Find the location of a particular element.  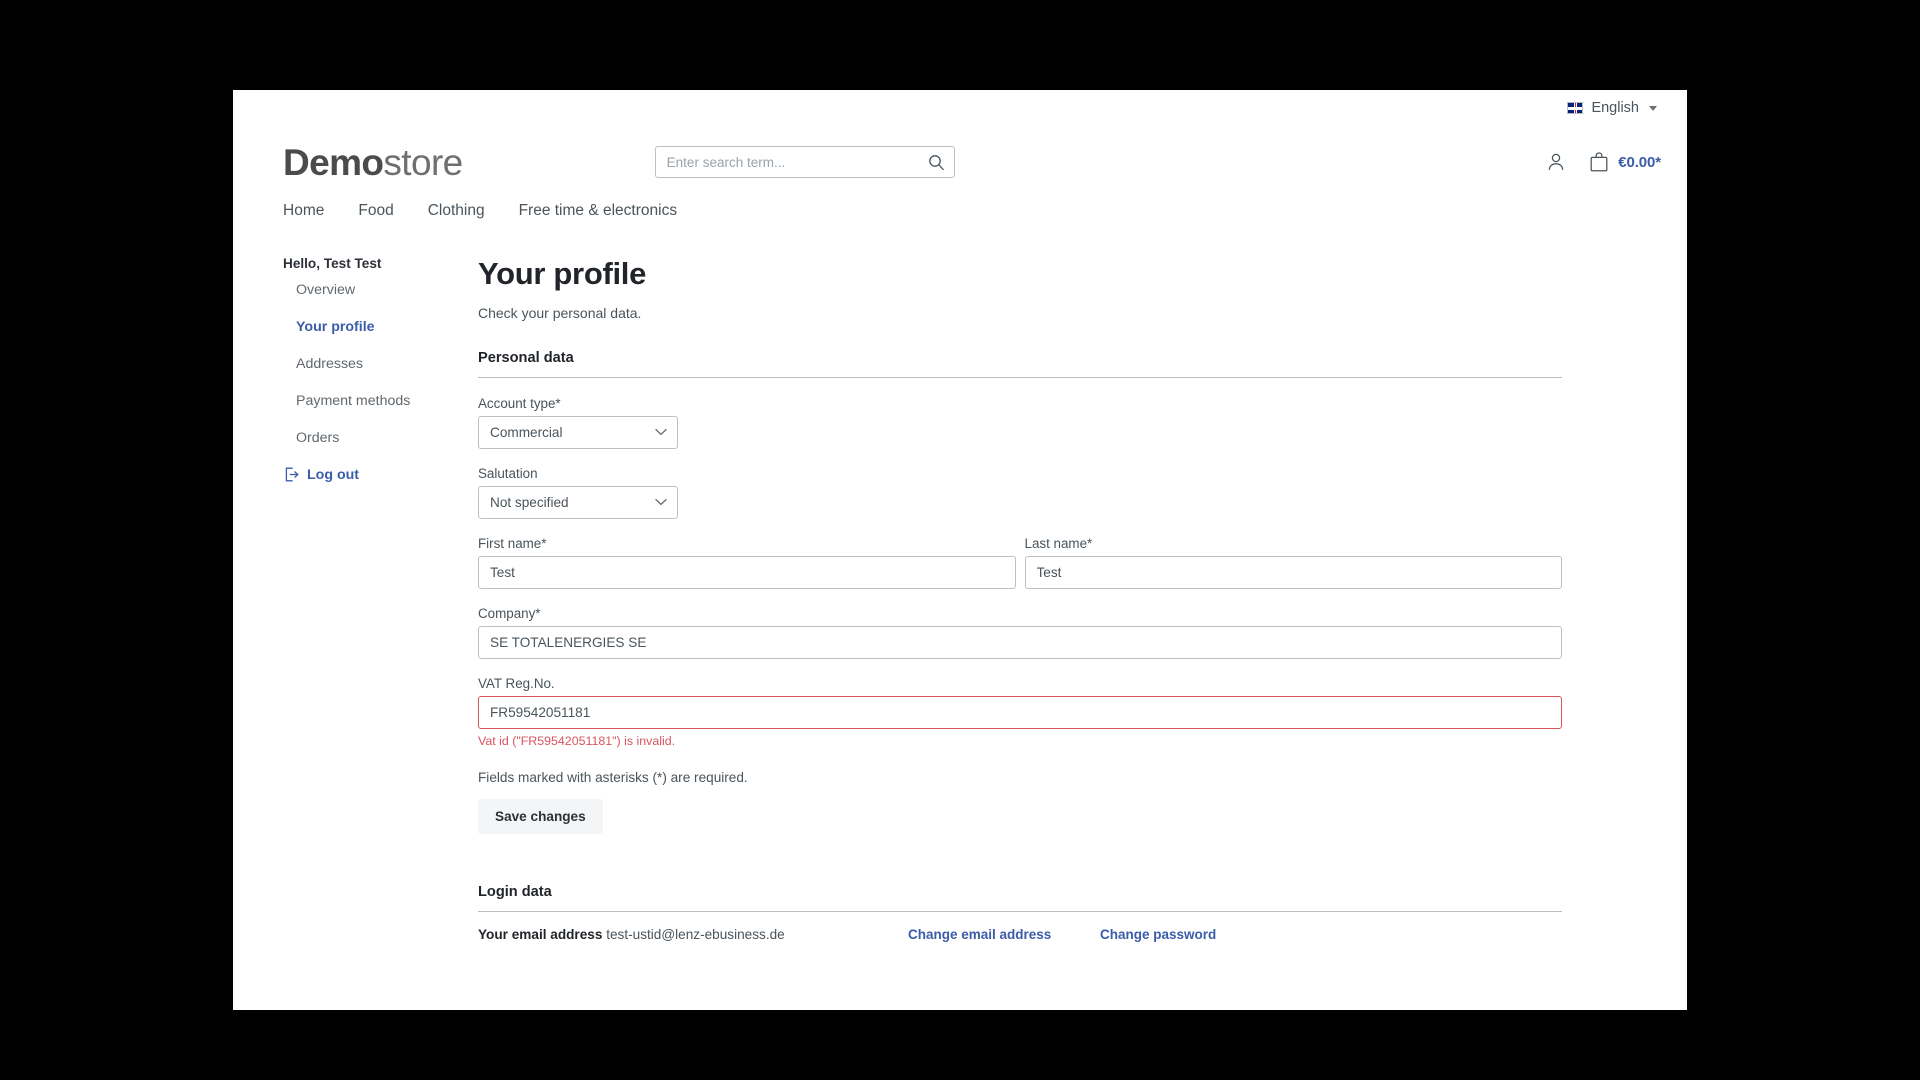

shopping-bag-icon is located at coordinates (1599, 162).